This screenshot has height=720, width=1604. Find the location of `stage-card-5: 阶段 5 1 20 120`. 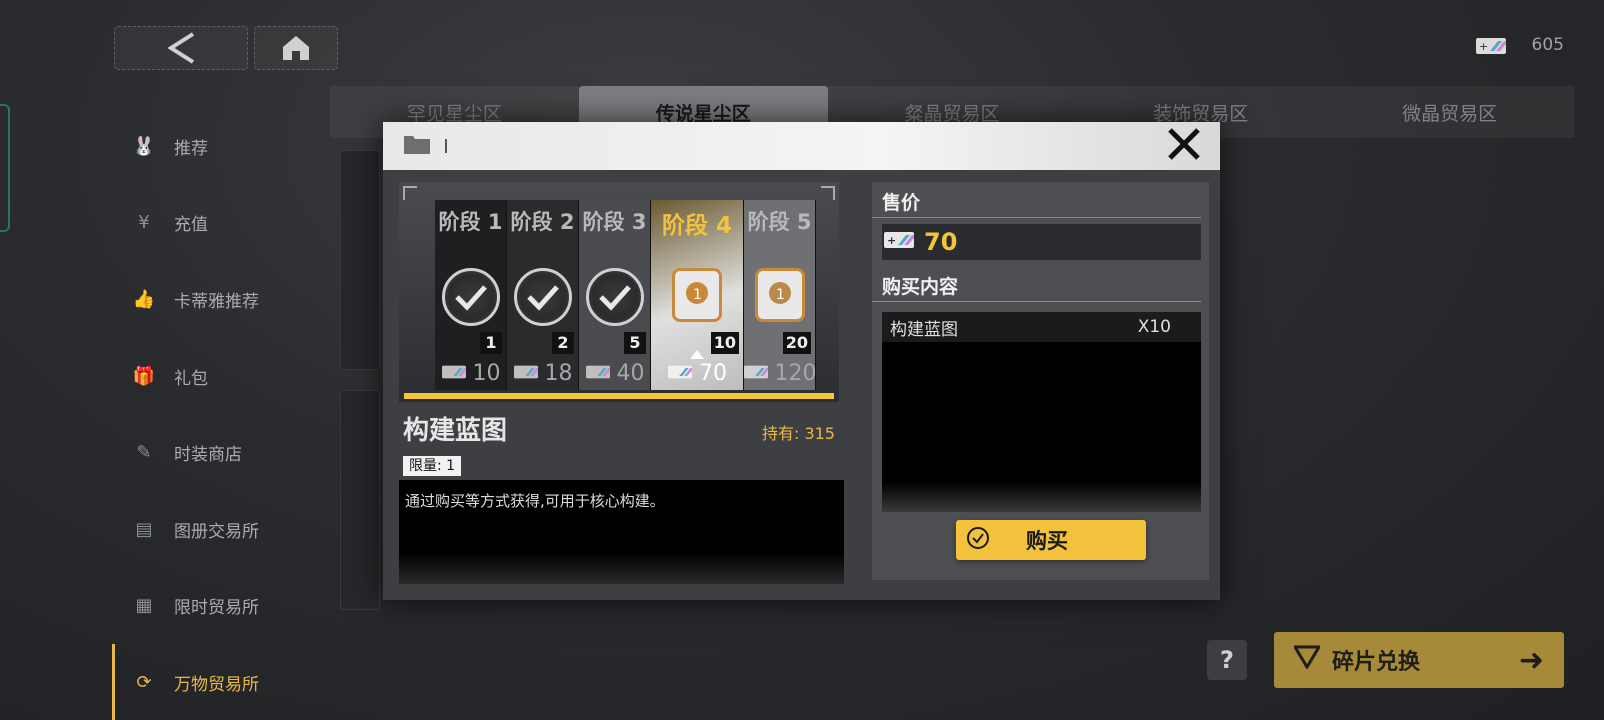

stage-card-5: 阶段 5 1 20 120 is located at coordinates (780, 295).